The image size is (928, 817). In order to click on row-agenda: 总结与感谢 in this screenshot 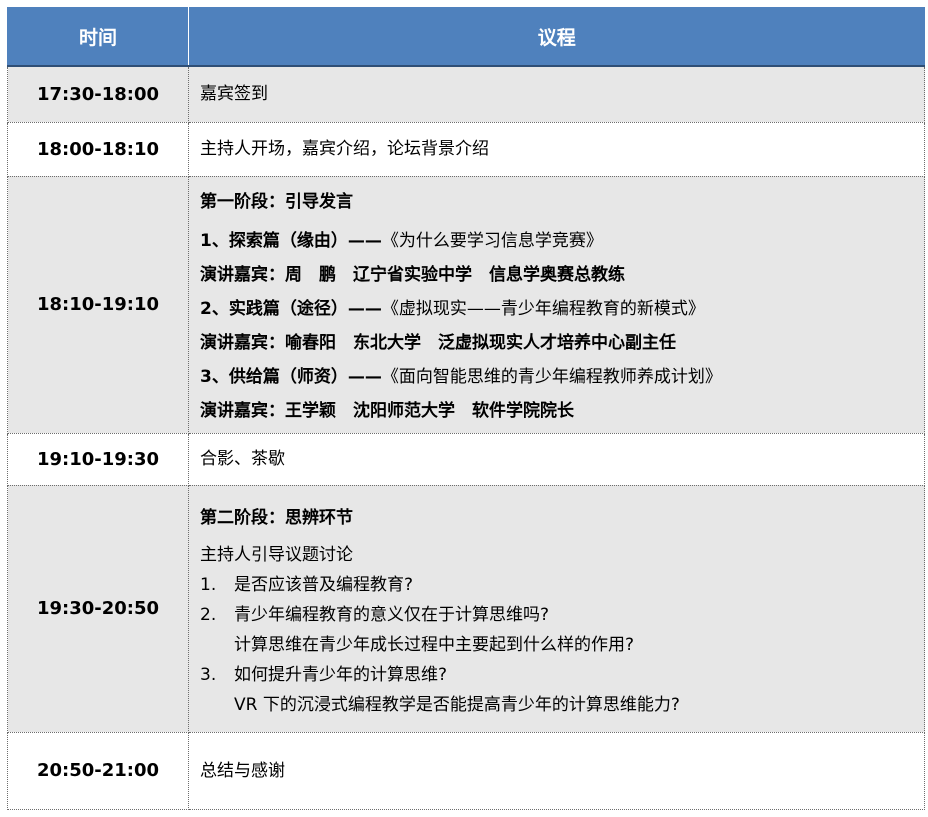, I will do `click(556, 770)`.